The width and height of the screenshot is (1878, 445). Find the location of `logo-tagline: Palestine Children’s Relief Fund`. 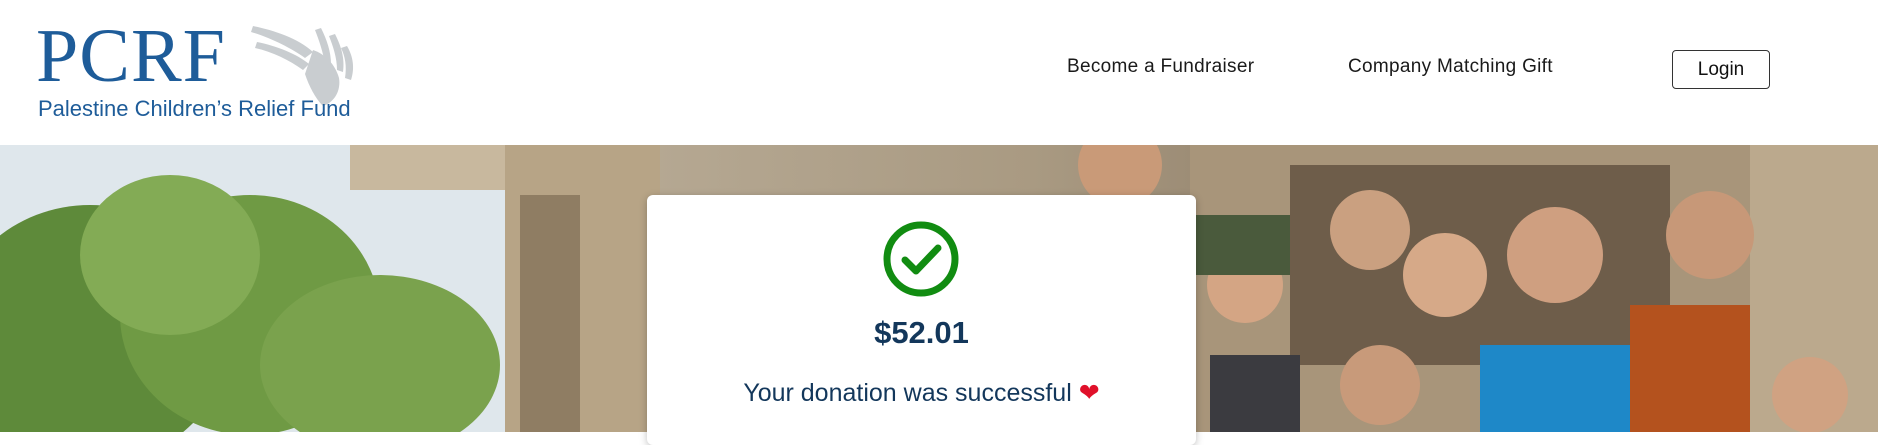

logo-tagline: Palestine Children’s Relief Fund is located at coordinates (194, 108).